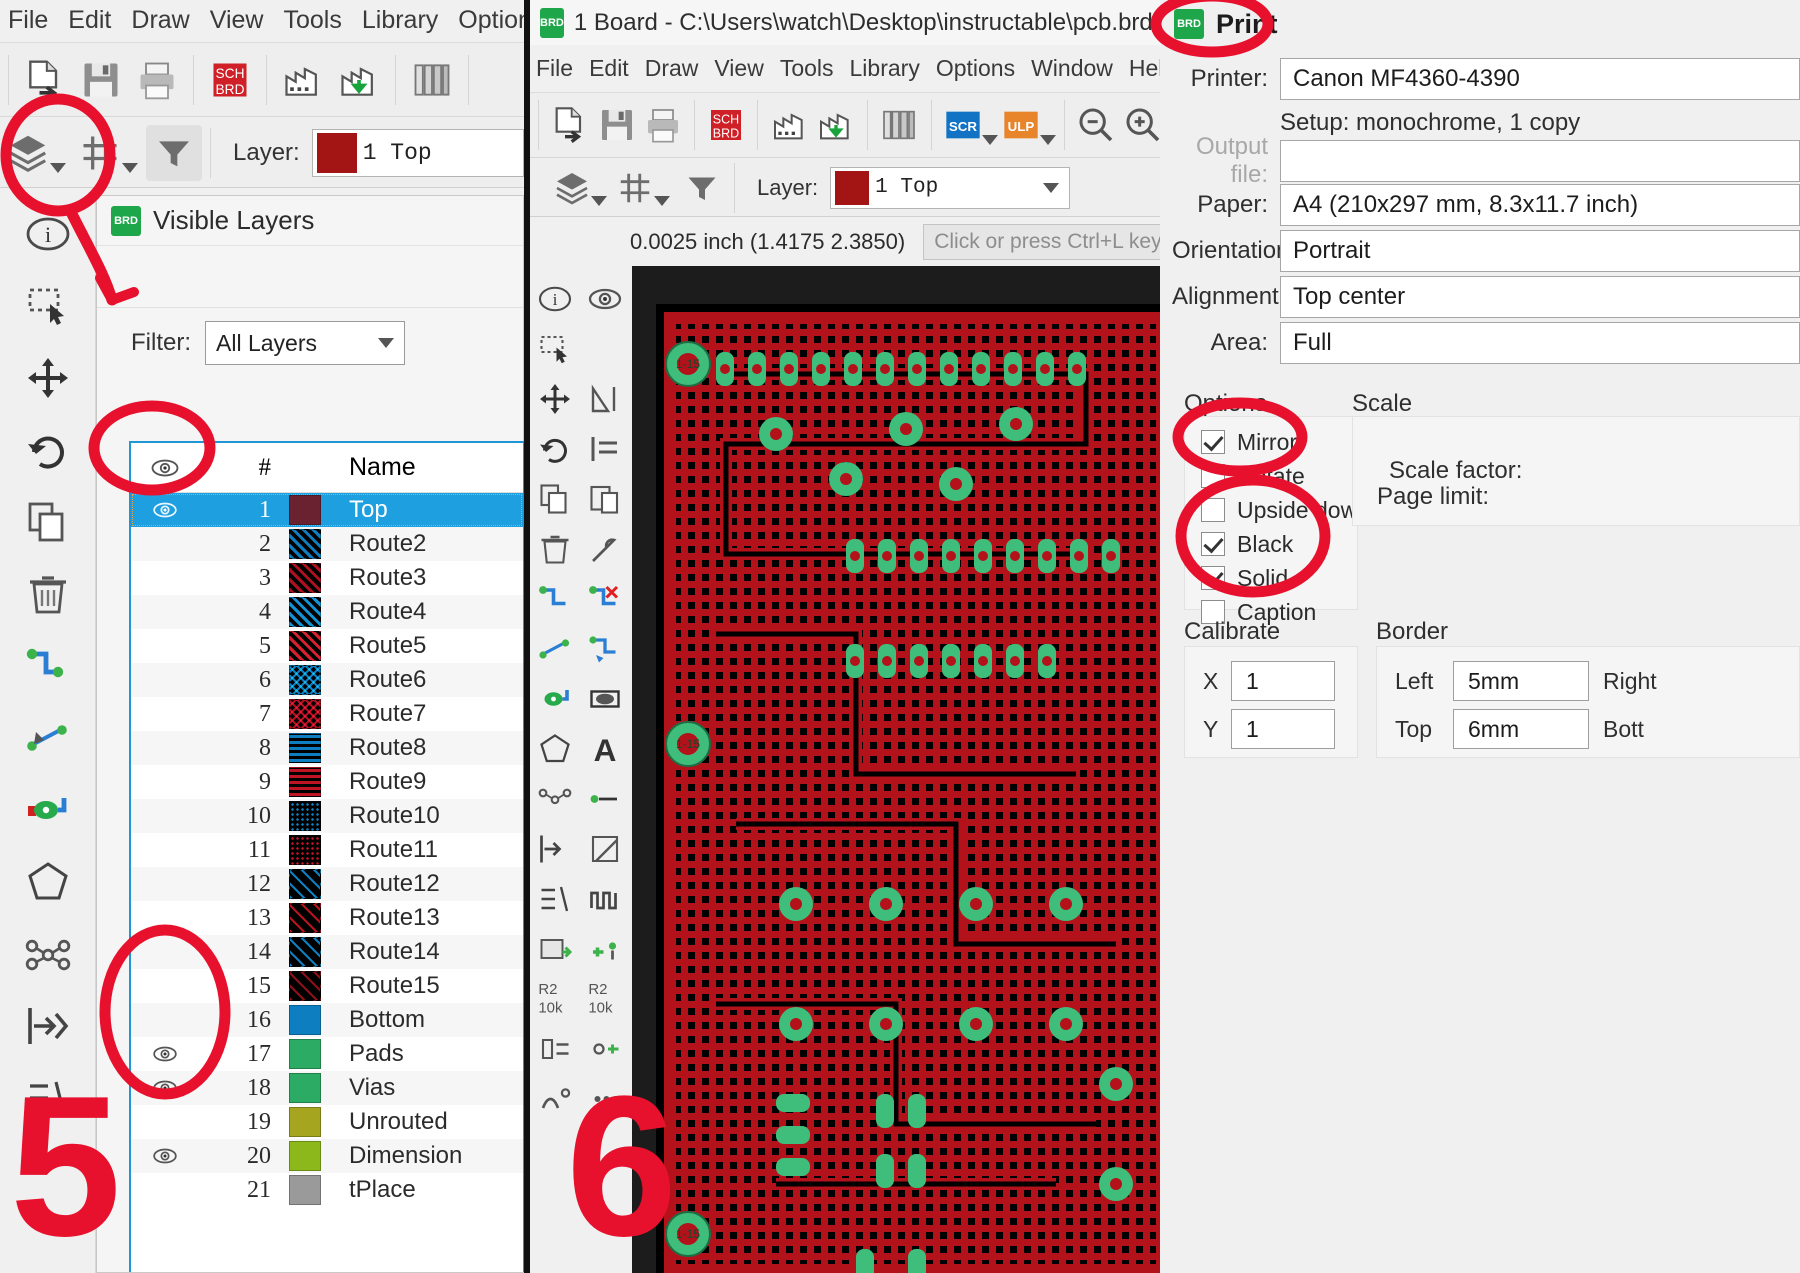 This screenshot has width=1800, height=1273. Describe the element at coordinates (1048, 140) in the screenshot. I see `ulp-dropdown-caret` at that location.